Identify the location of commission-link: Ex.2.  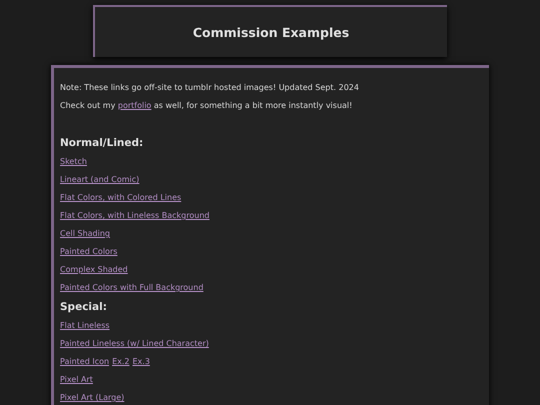
(121, 361).